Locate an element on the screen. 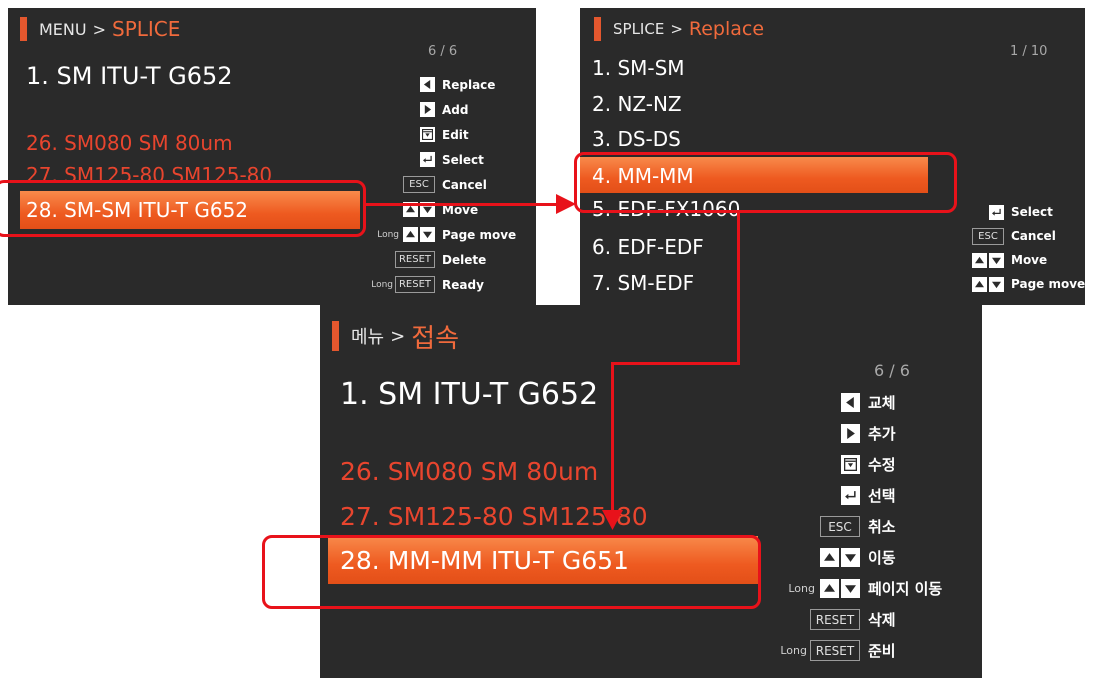 The width and height of the screenshot is (1093, 678). breadcrumb-current: SPLICE is located at coordinates (146, 29).